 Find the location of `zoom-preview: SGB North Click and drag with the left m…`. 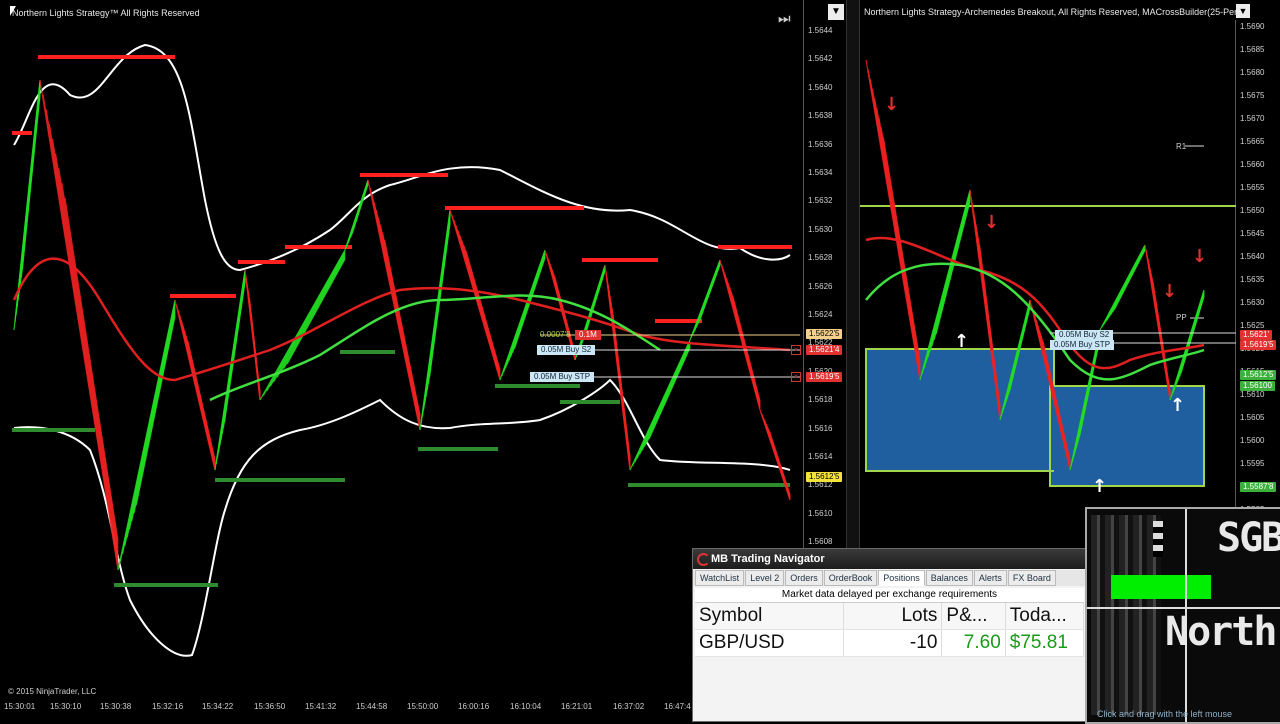

zoom-preview: SGB North Click and drag with the left m… is located at coordinates (1182, 615).